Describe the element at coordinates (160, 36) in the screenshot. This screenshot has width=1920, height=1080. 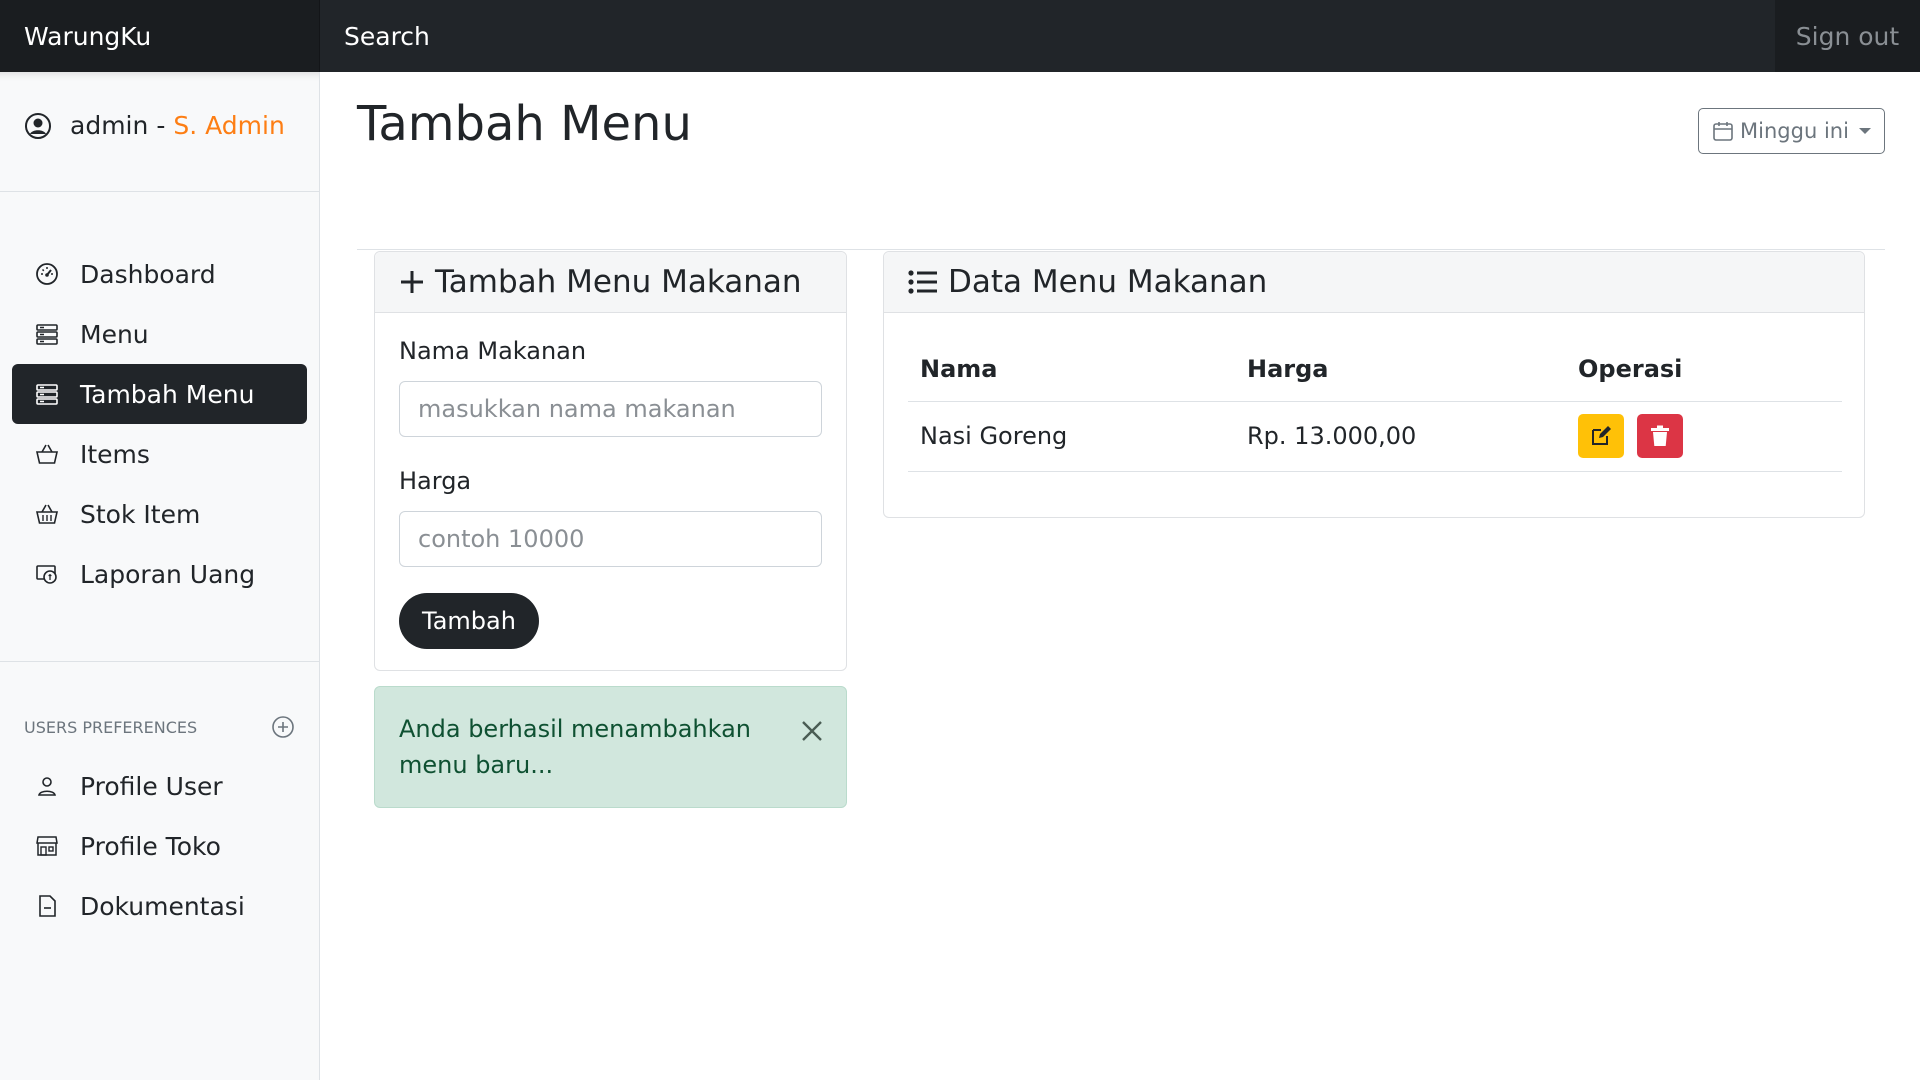
I see `brand-logo: WarungKu` at that location.